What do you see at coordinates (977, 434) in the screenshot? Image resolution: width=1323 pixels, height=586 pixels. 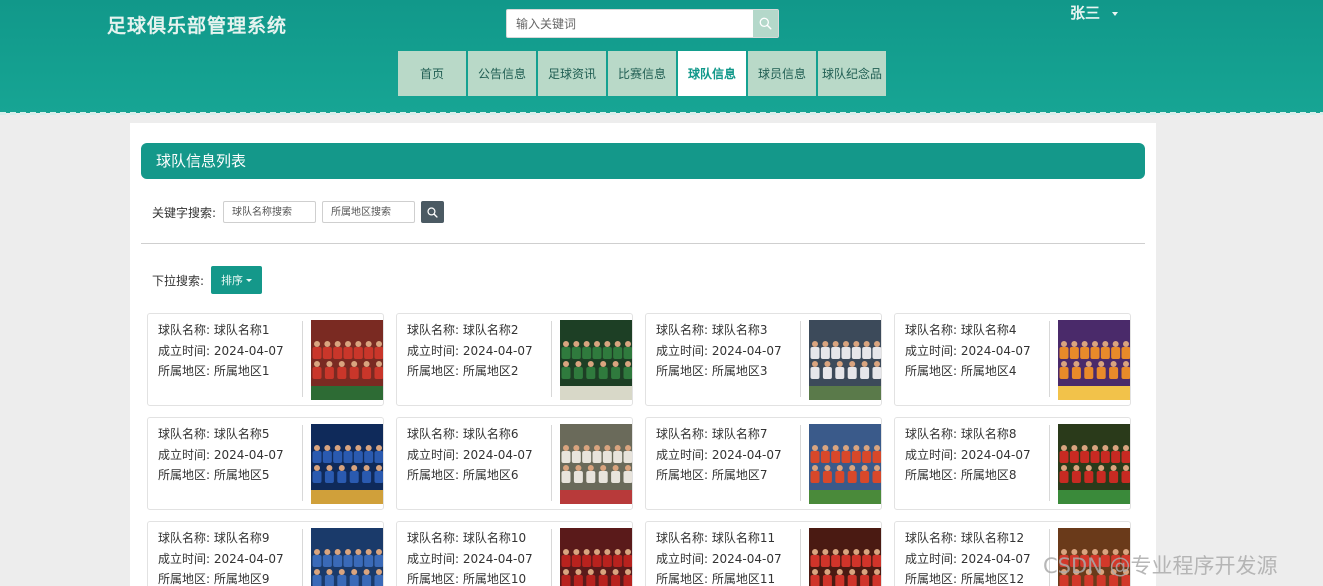 I see `team-name-line: 球队名称: 球队名称8` at bounding box center [977, 434].